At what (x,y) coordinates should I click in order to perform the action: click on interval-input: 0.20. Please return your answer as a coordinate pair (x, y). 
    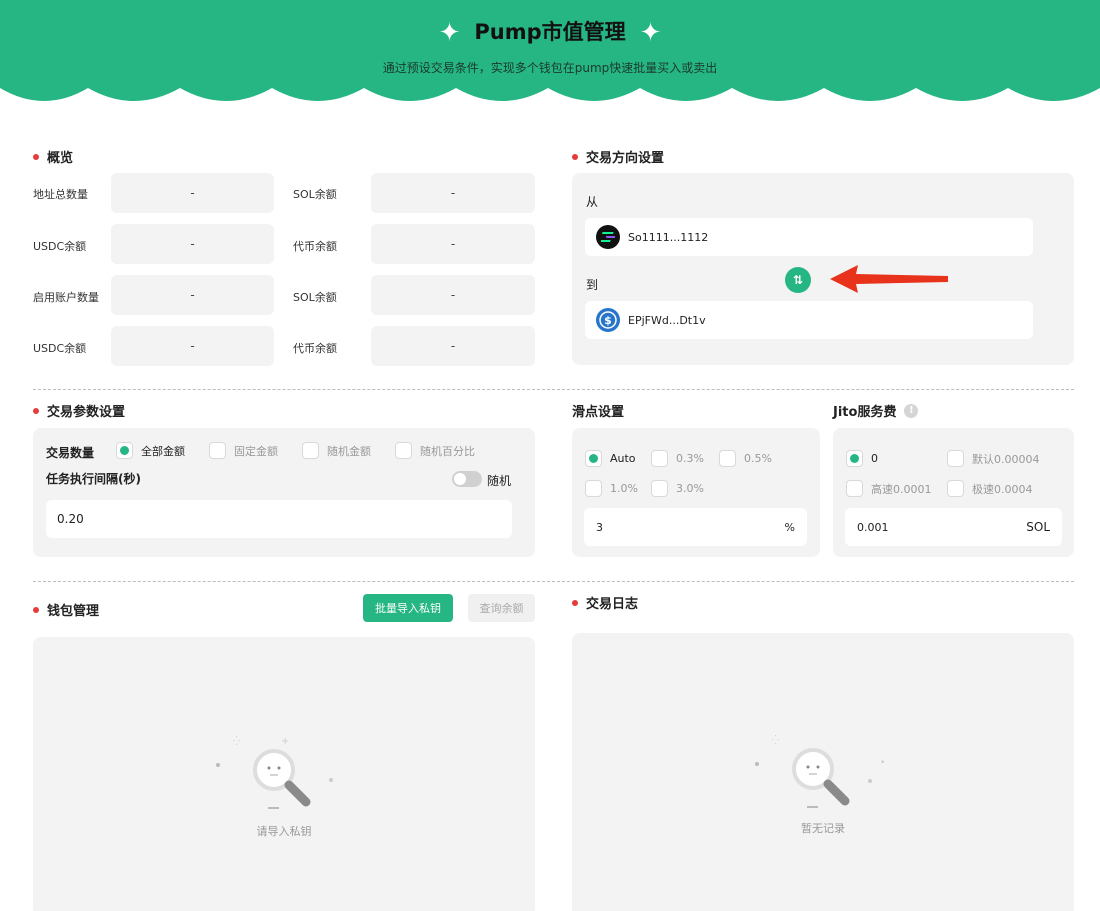
    Looking at the image, I should click on (279, 519).